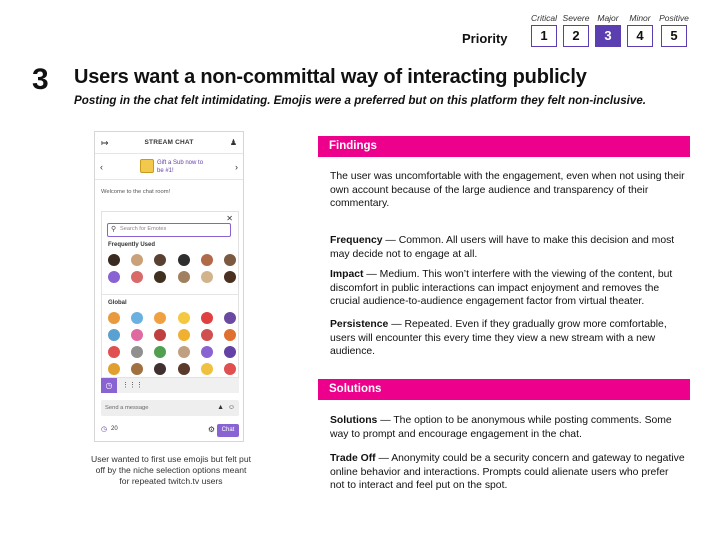 This screenshot has height=540, width=720. I want to click on grid-tab-icon: ⋮⋮⋮, so click(132, 385).